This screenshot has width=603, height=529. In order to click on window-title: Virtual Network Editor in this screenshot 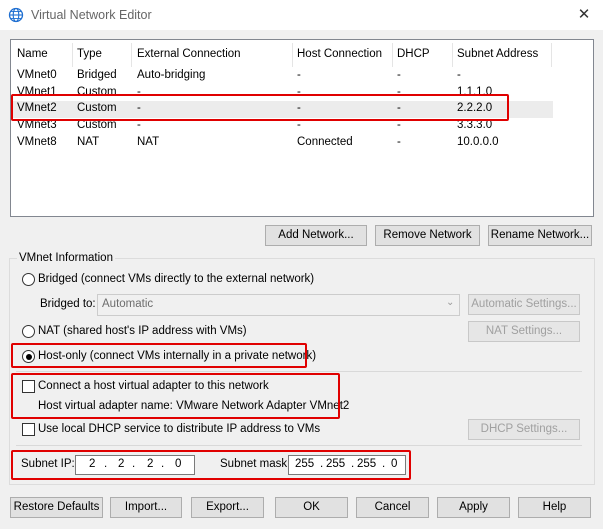, I will do `click(91, 15)`.